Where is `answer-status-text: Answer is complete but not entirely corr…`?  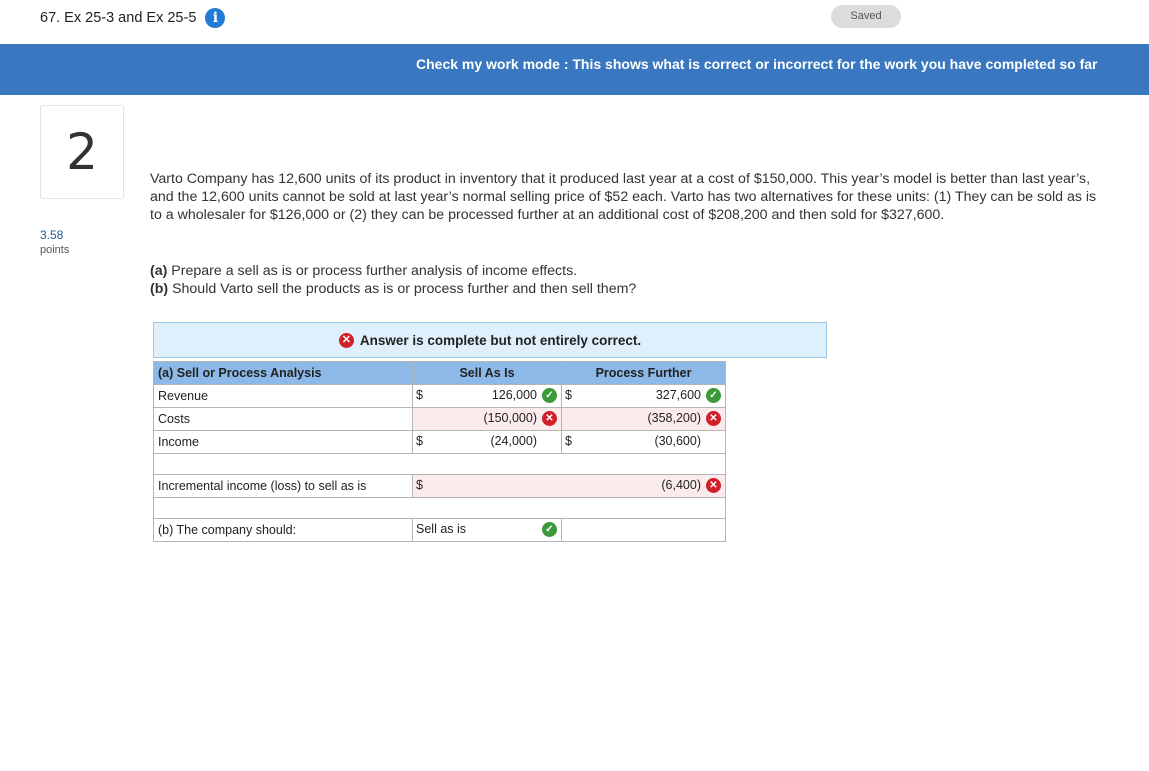 answer-status-text: Answer is complete but not entirely corr… is located at coordinates (500, 340).